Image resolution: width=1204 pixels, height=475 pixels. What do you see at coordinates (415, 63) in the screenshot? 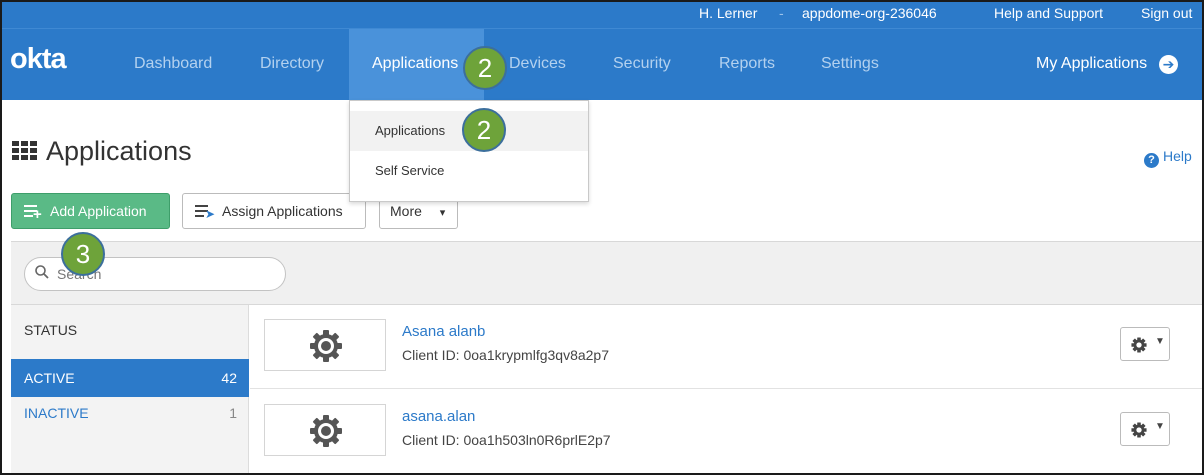
I see `nav-applications-label: Applications` at bounding box center [415, 63].